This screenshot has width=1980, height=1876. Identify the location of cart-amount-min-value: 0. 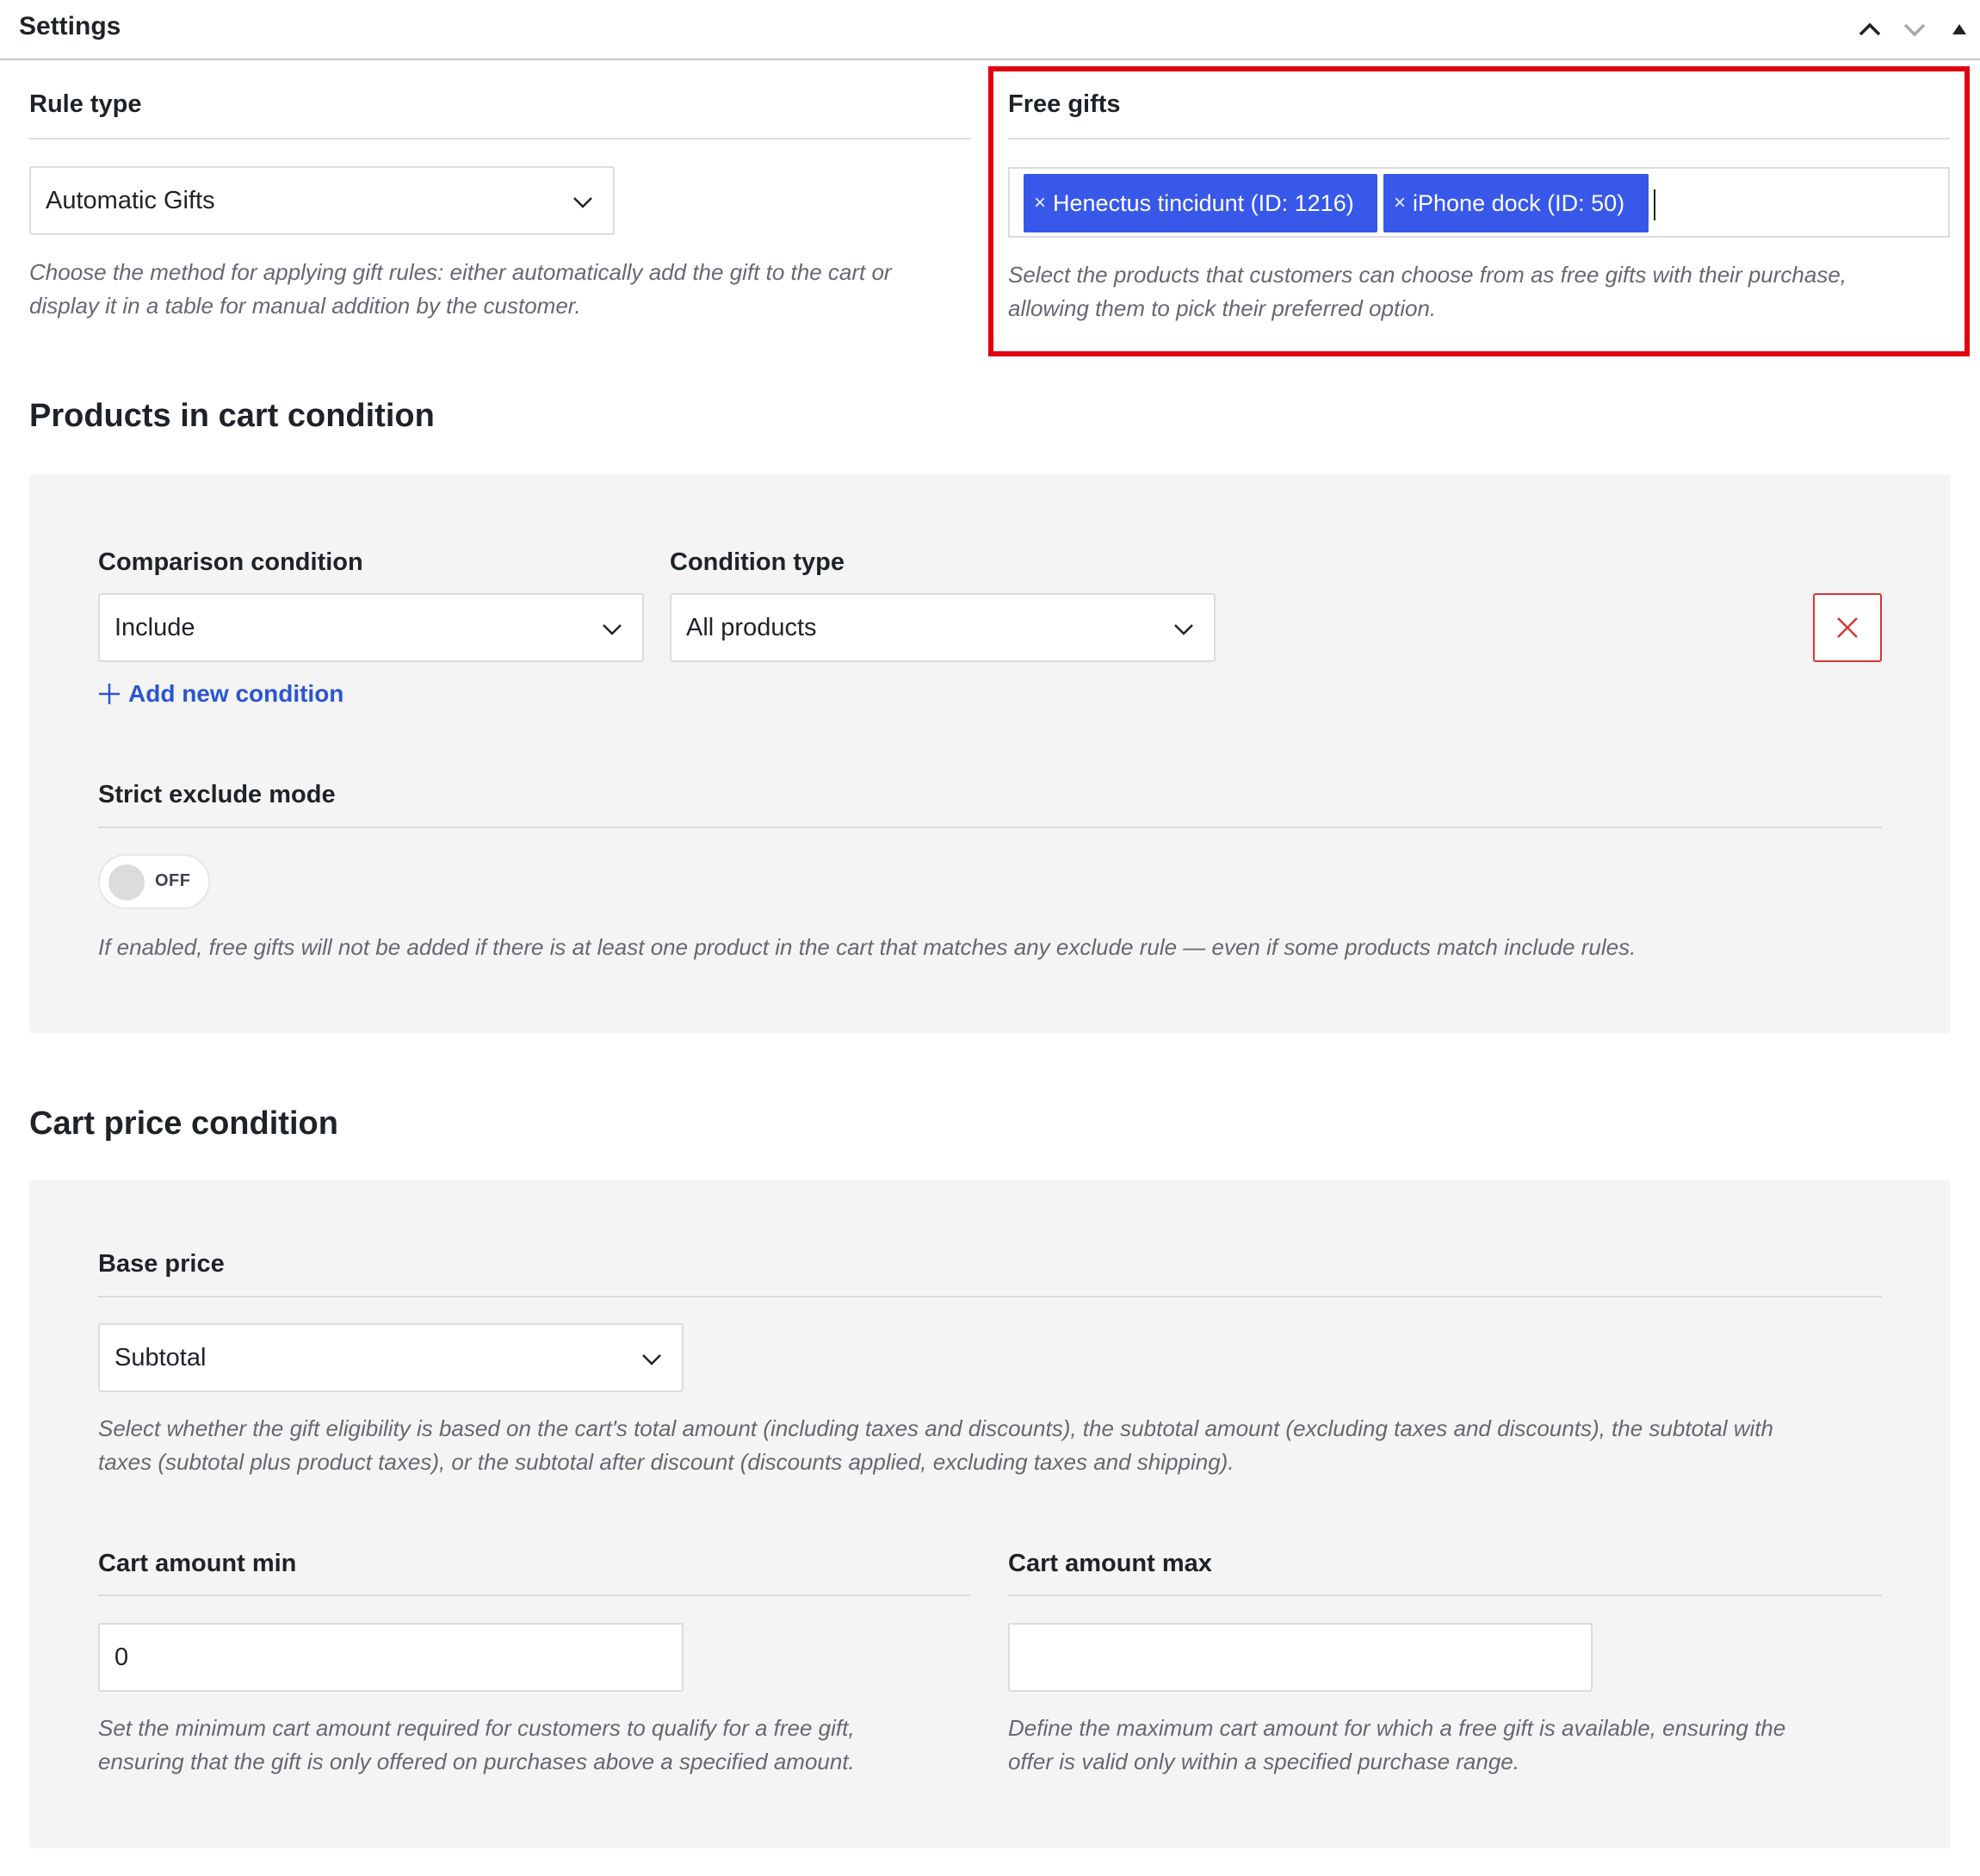
(121, 1657).